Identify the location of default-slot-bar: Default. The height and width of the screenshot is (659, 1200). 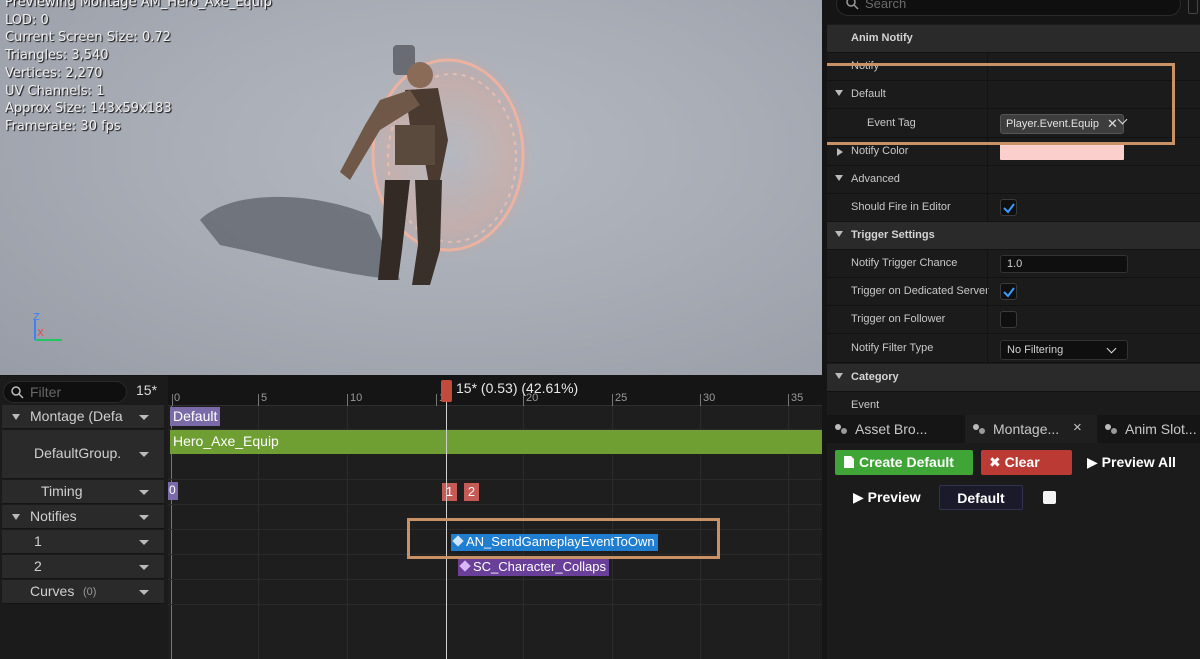
(195, 416).